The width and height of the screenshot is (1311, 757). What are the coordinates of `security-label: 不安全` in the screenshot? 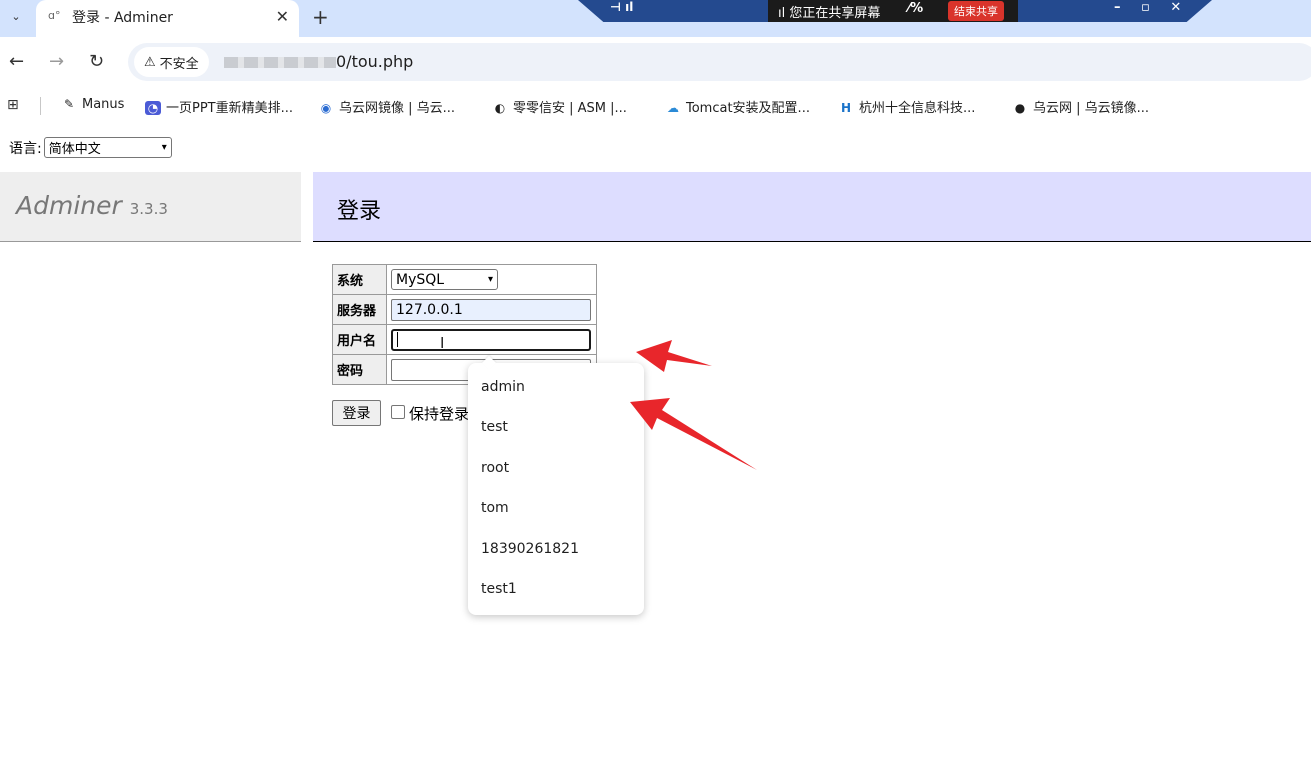 It's located at (179, 64).